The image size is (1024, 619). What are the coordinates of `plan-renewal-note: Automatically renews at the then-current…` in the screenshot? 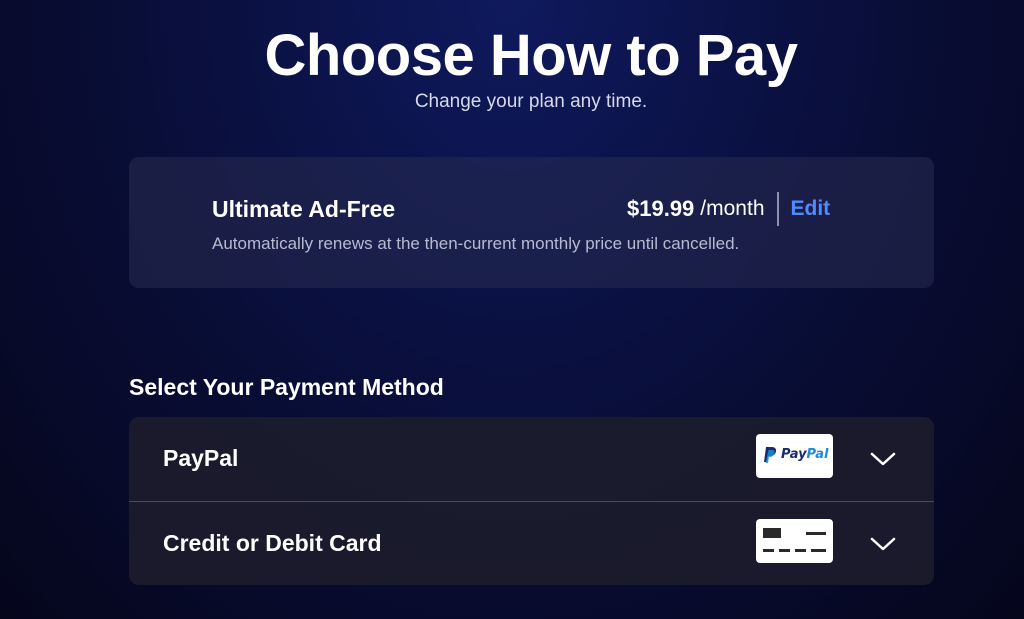 It's located at (476, 243).